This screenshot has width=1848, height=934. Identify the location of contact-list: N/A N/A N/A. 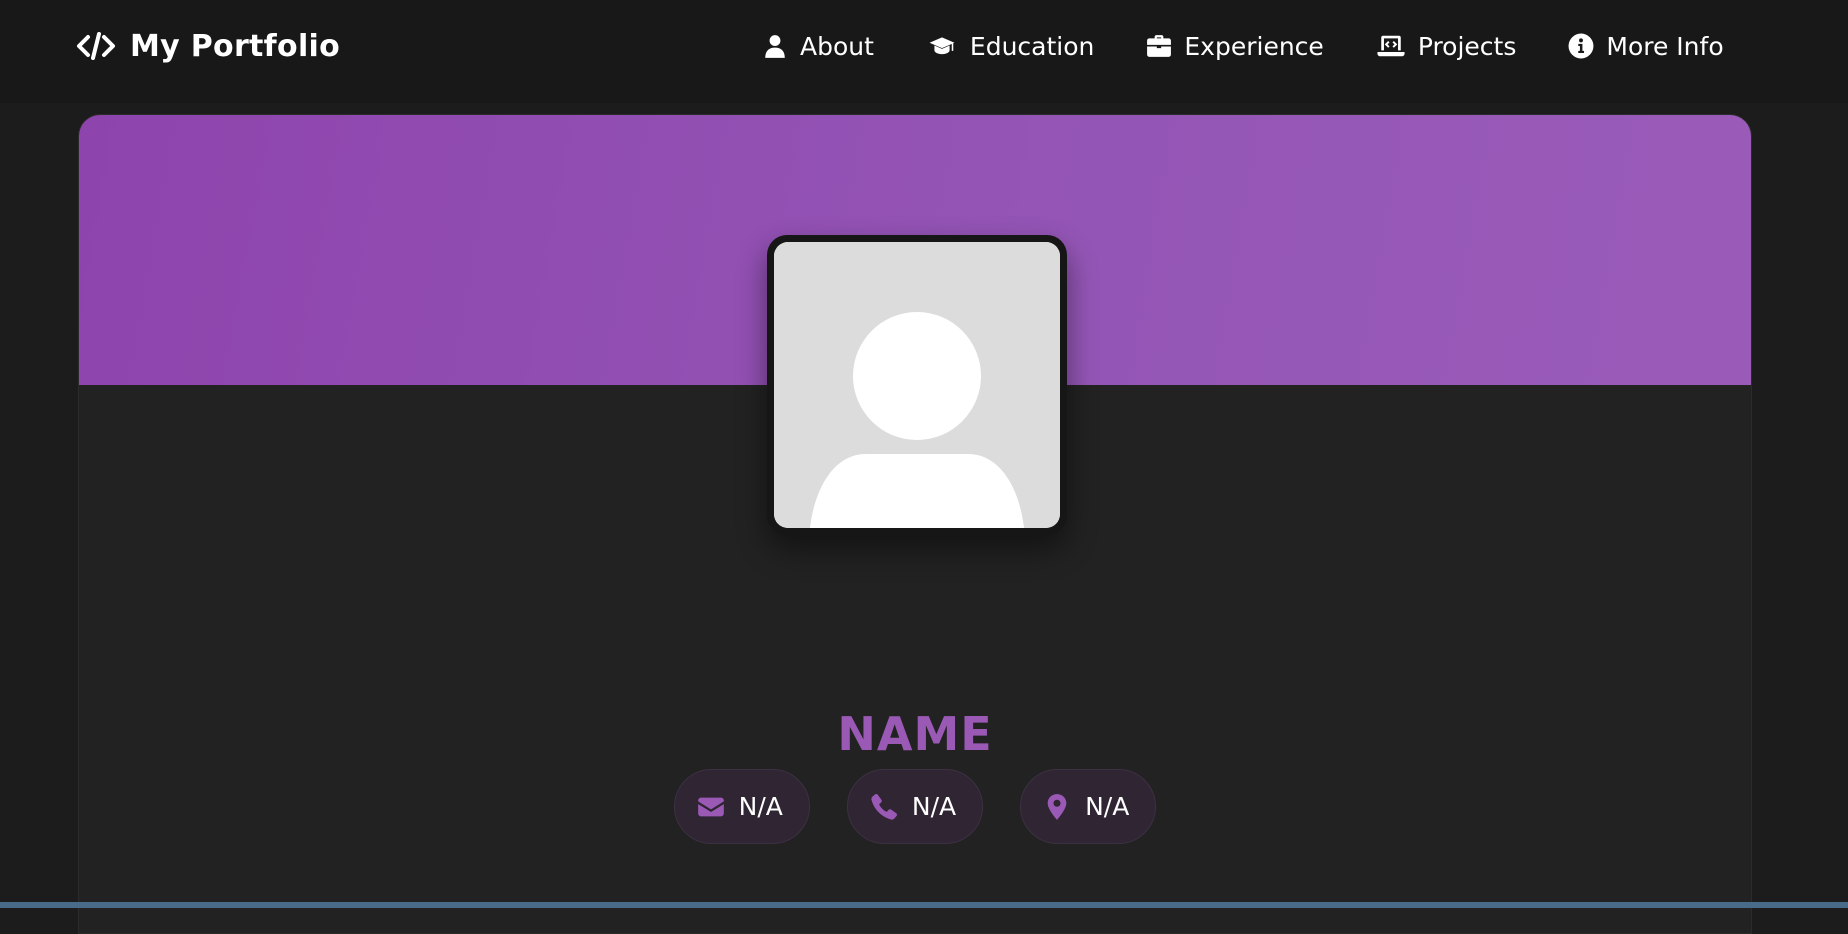
(915, 806).